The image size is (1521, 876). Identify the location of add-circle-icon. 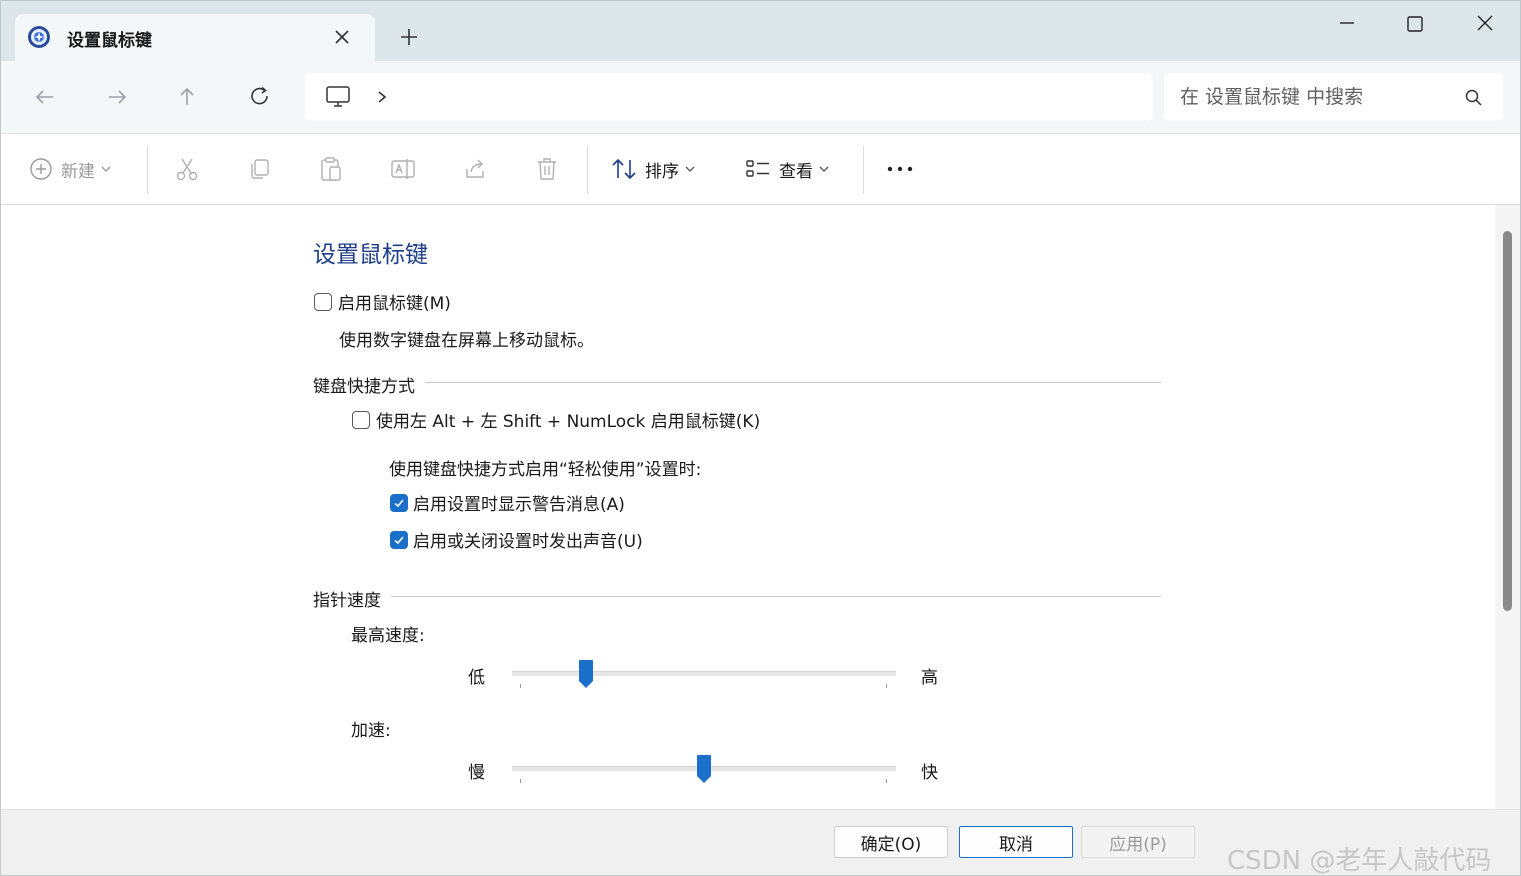
(41, 169).